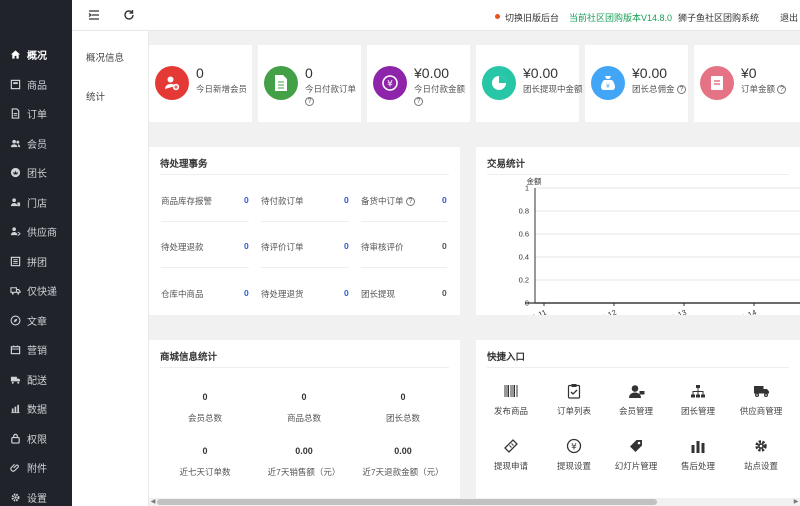  What do you see at coordinates (15, 54) in the screenshot?
I see `home-icon` at bounding box center [15, 54].